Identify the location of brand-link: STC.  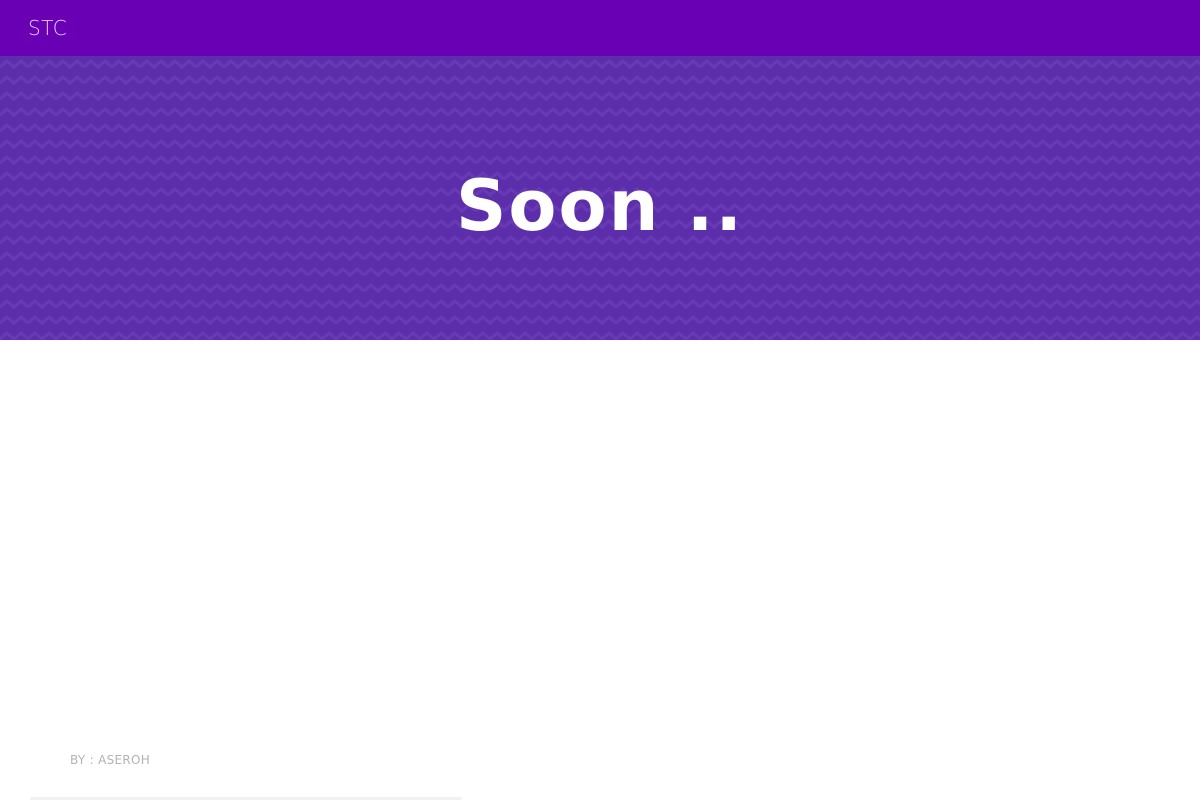
(47, 28).